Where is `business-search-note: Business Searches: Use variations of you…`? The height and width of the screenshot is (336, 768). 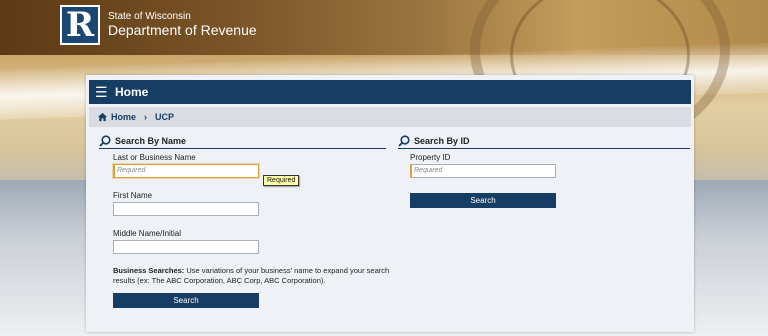
business-search-note: Business Searches: Use variations of you… is located at coordinates (263, 276).